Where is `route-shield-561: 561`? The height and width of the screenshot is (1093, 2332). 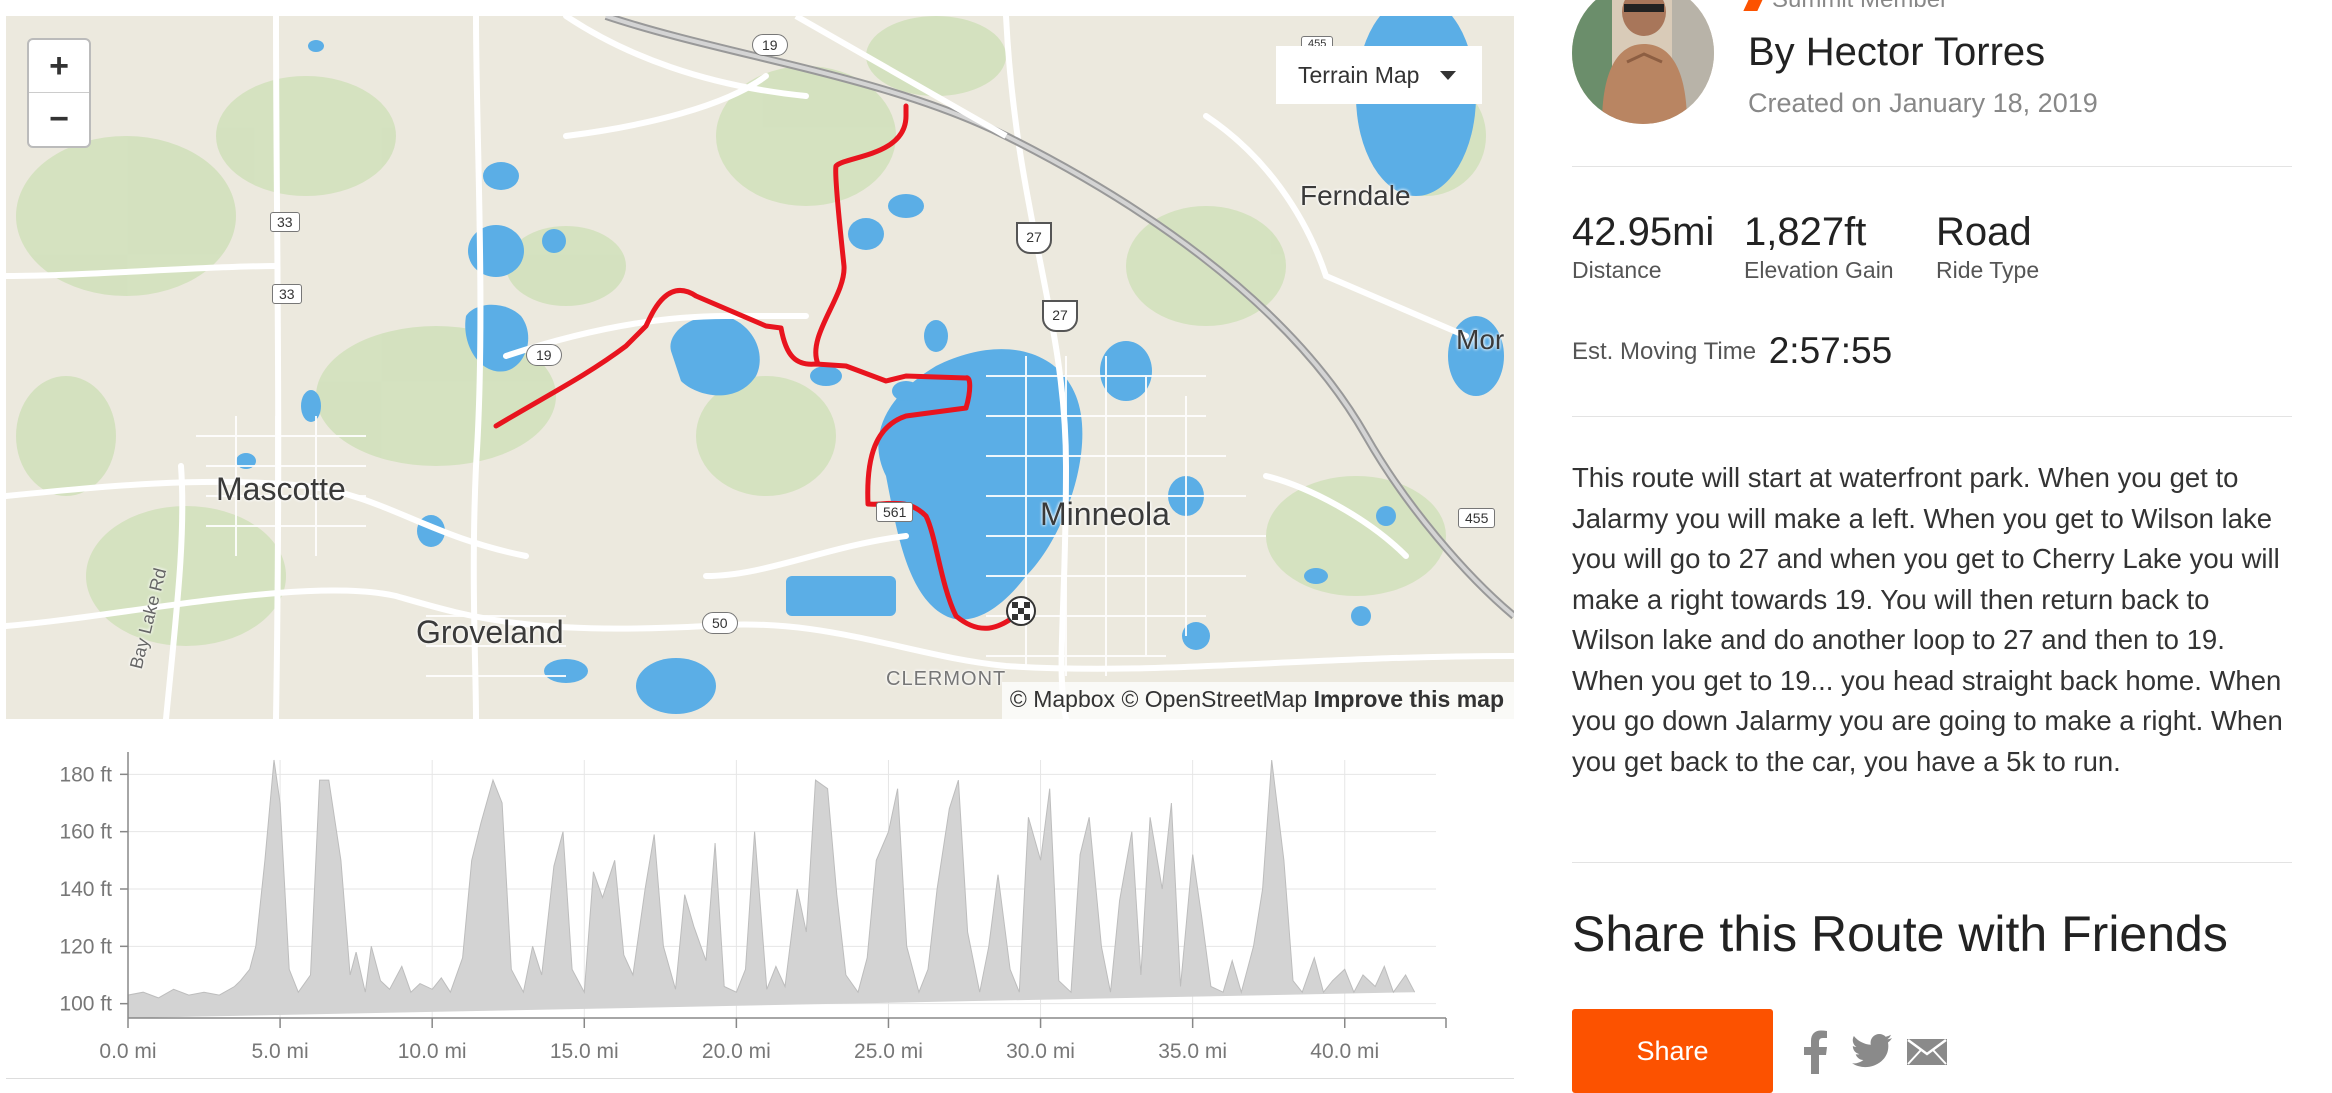
route-shield-561: 561 is located at coordinates (895, 512).